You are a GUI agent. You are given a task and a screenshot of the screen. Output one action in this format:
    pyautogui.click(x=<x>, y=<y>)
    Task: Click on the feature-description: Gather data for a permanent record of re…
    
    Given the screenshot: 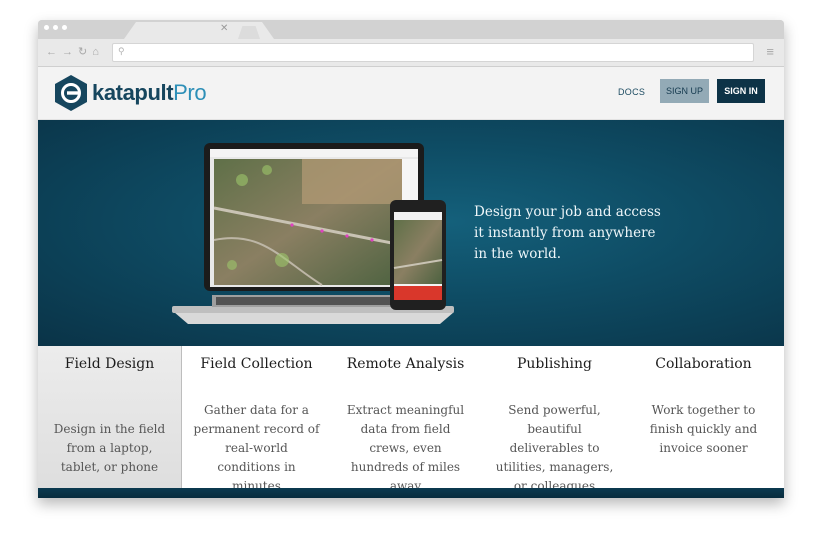 What is the action you would take?
    pyautogui.click(x=256, y=448)
    